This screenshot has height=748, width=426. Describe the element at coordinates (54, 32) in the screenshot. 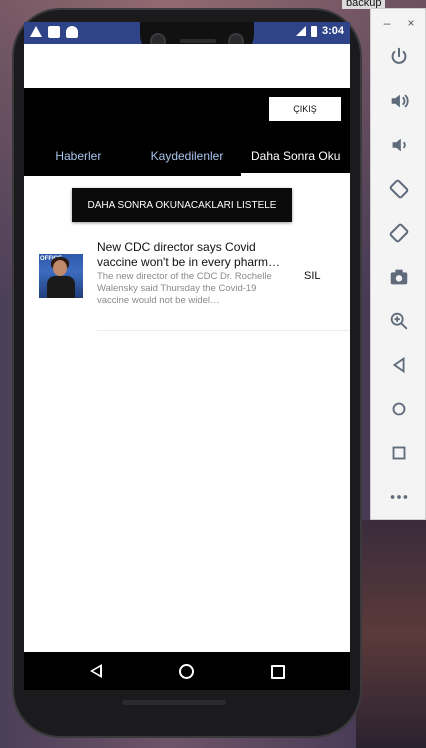

I see `sd-card-icon` at that location.